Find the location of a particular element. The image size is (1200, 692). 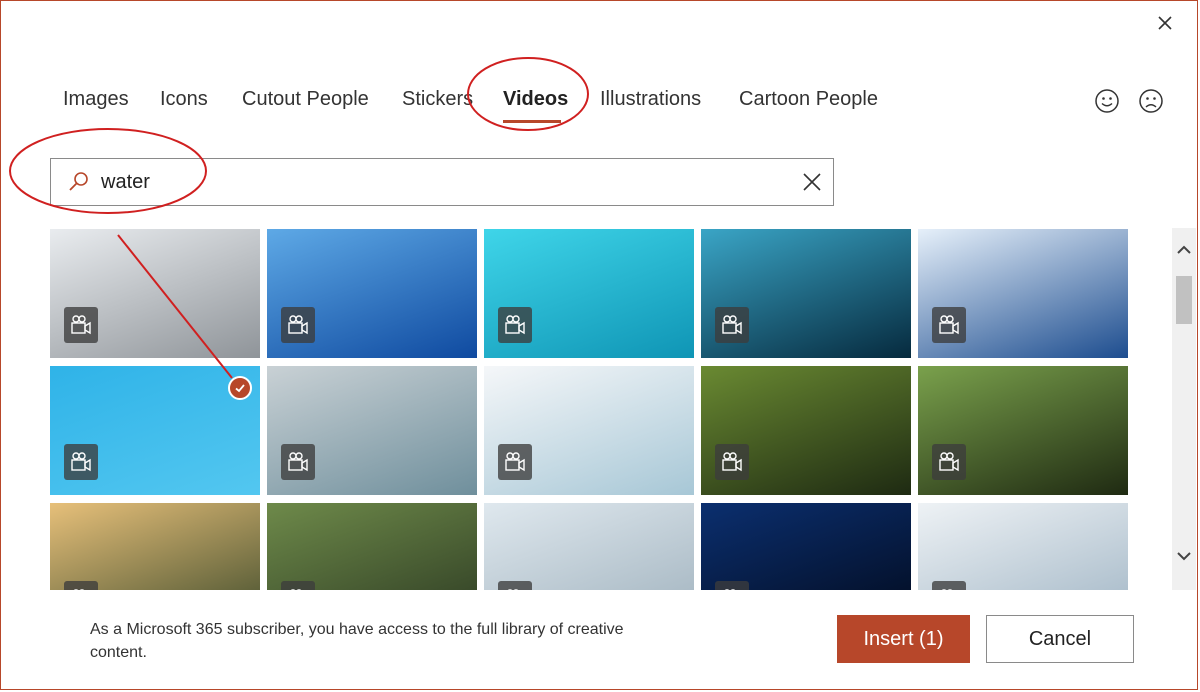

frowning-face-icon is located at coordinates (1151, 101).